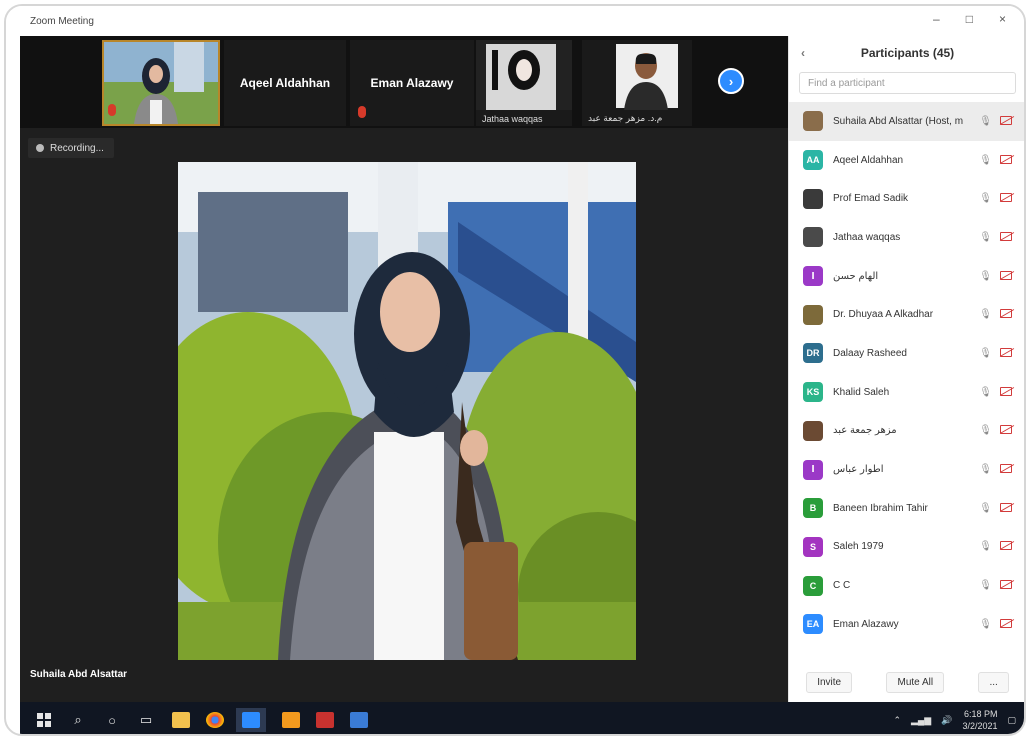 The image size is (1032, 742). Describe the element at coordinates (161, 83) in the screenshot. I see `video-tile-self` at that location.